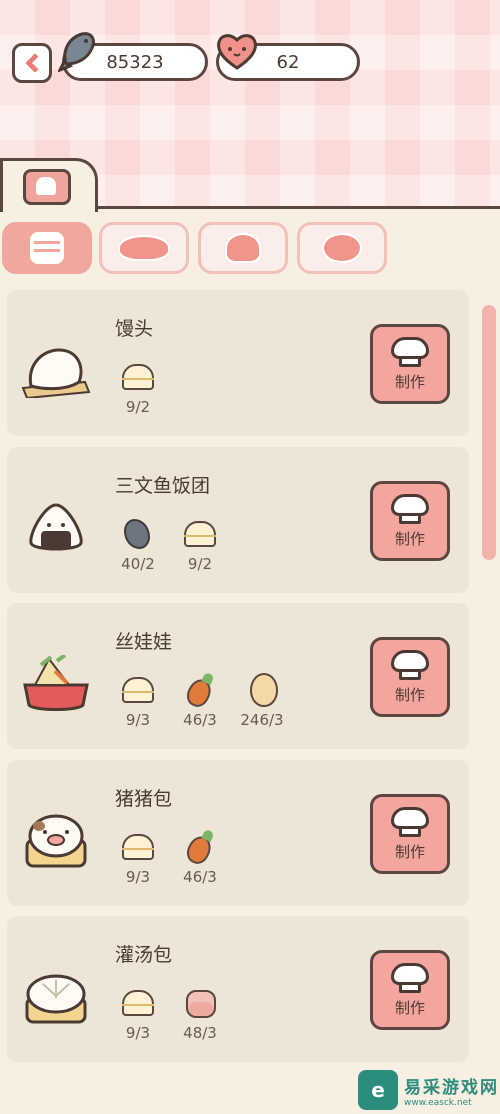  What do you see at coordinates (56, 373) in the screenshot?
I see `mantou-dish-icon` at bounding box center [56, 373].